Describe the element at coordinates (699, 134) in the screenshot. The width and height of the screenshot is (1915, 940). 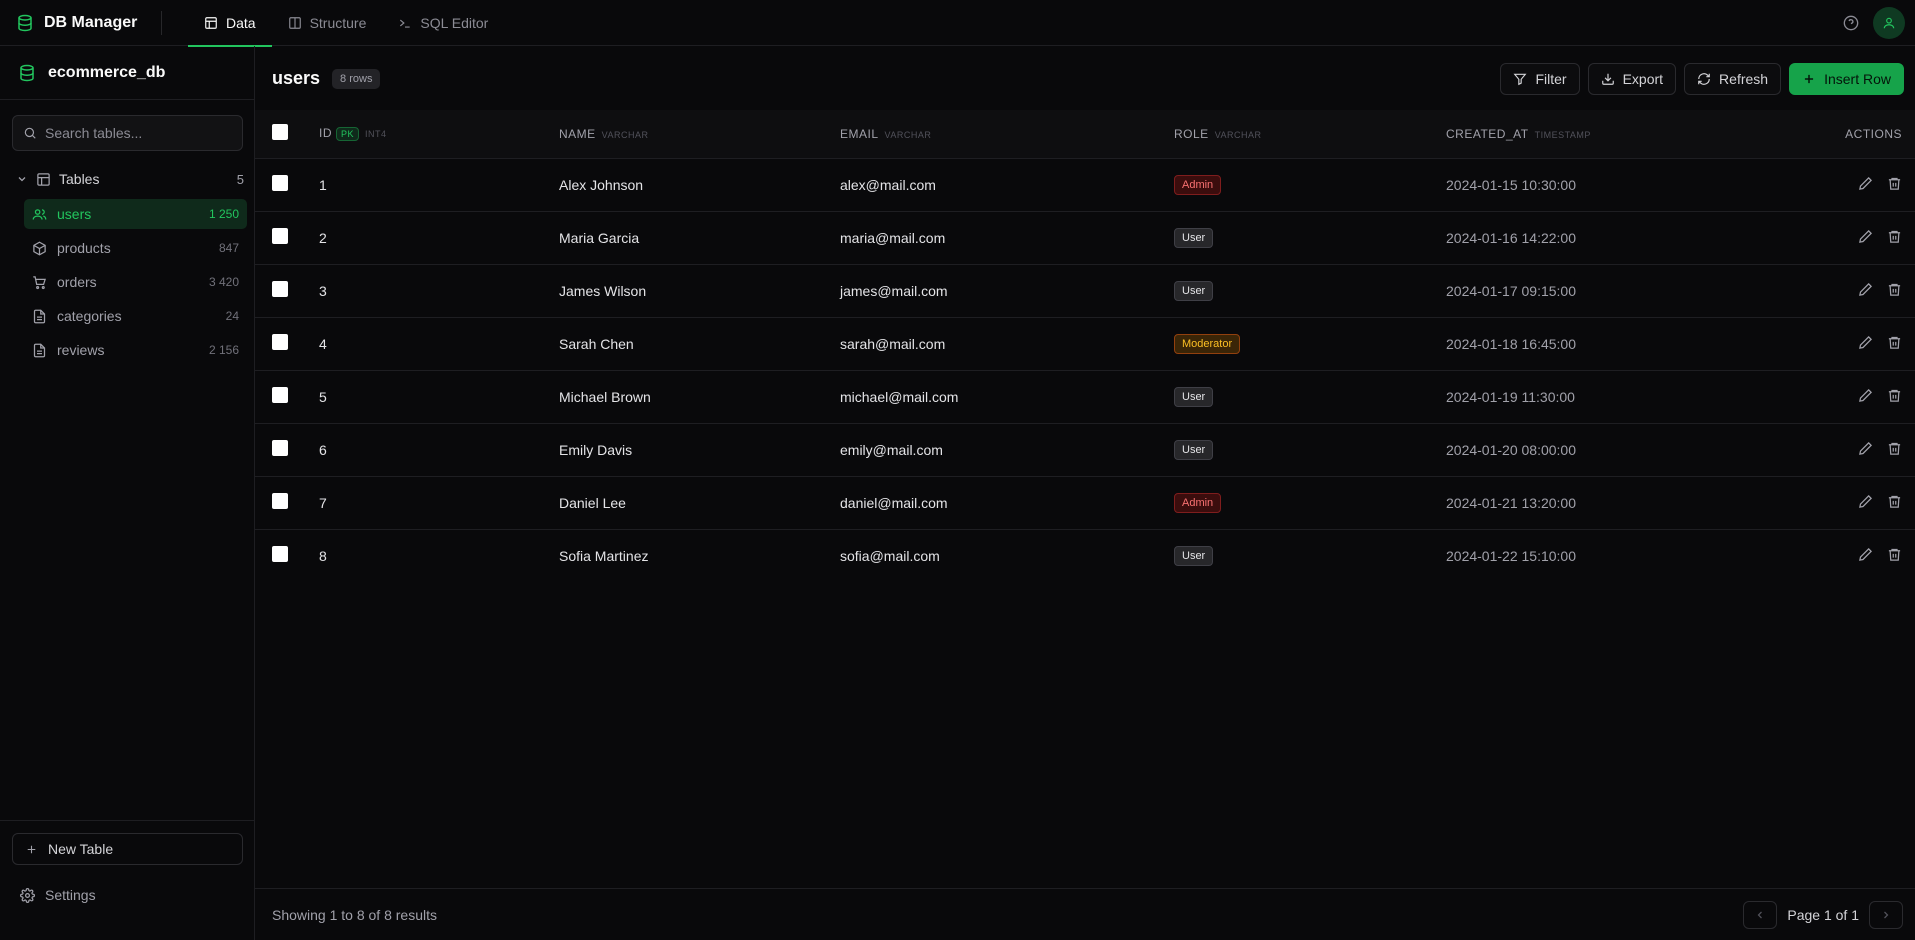
I see `column-header-name: NAME VARCHAR` at that location.